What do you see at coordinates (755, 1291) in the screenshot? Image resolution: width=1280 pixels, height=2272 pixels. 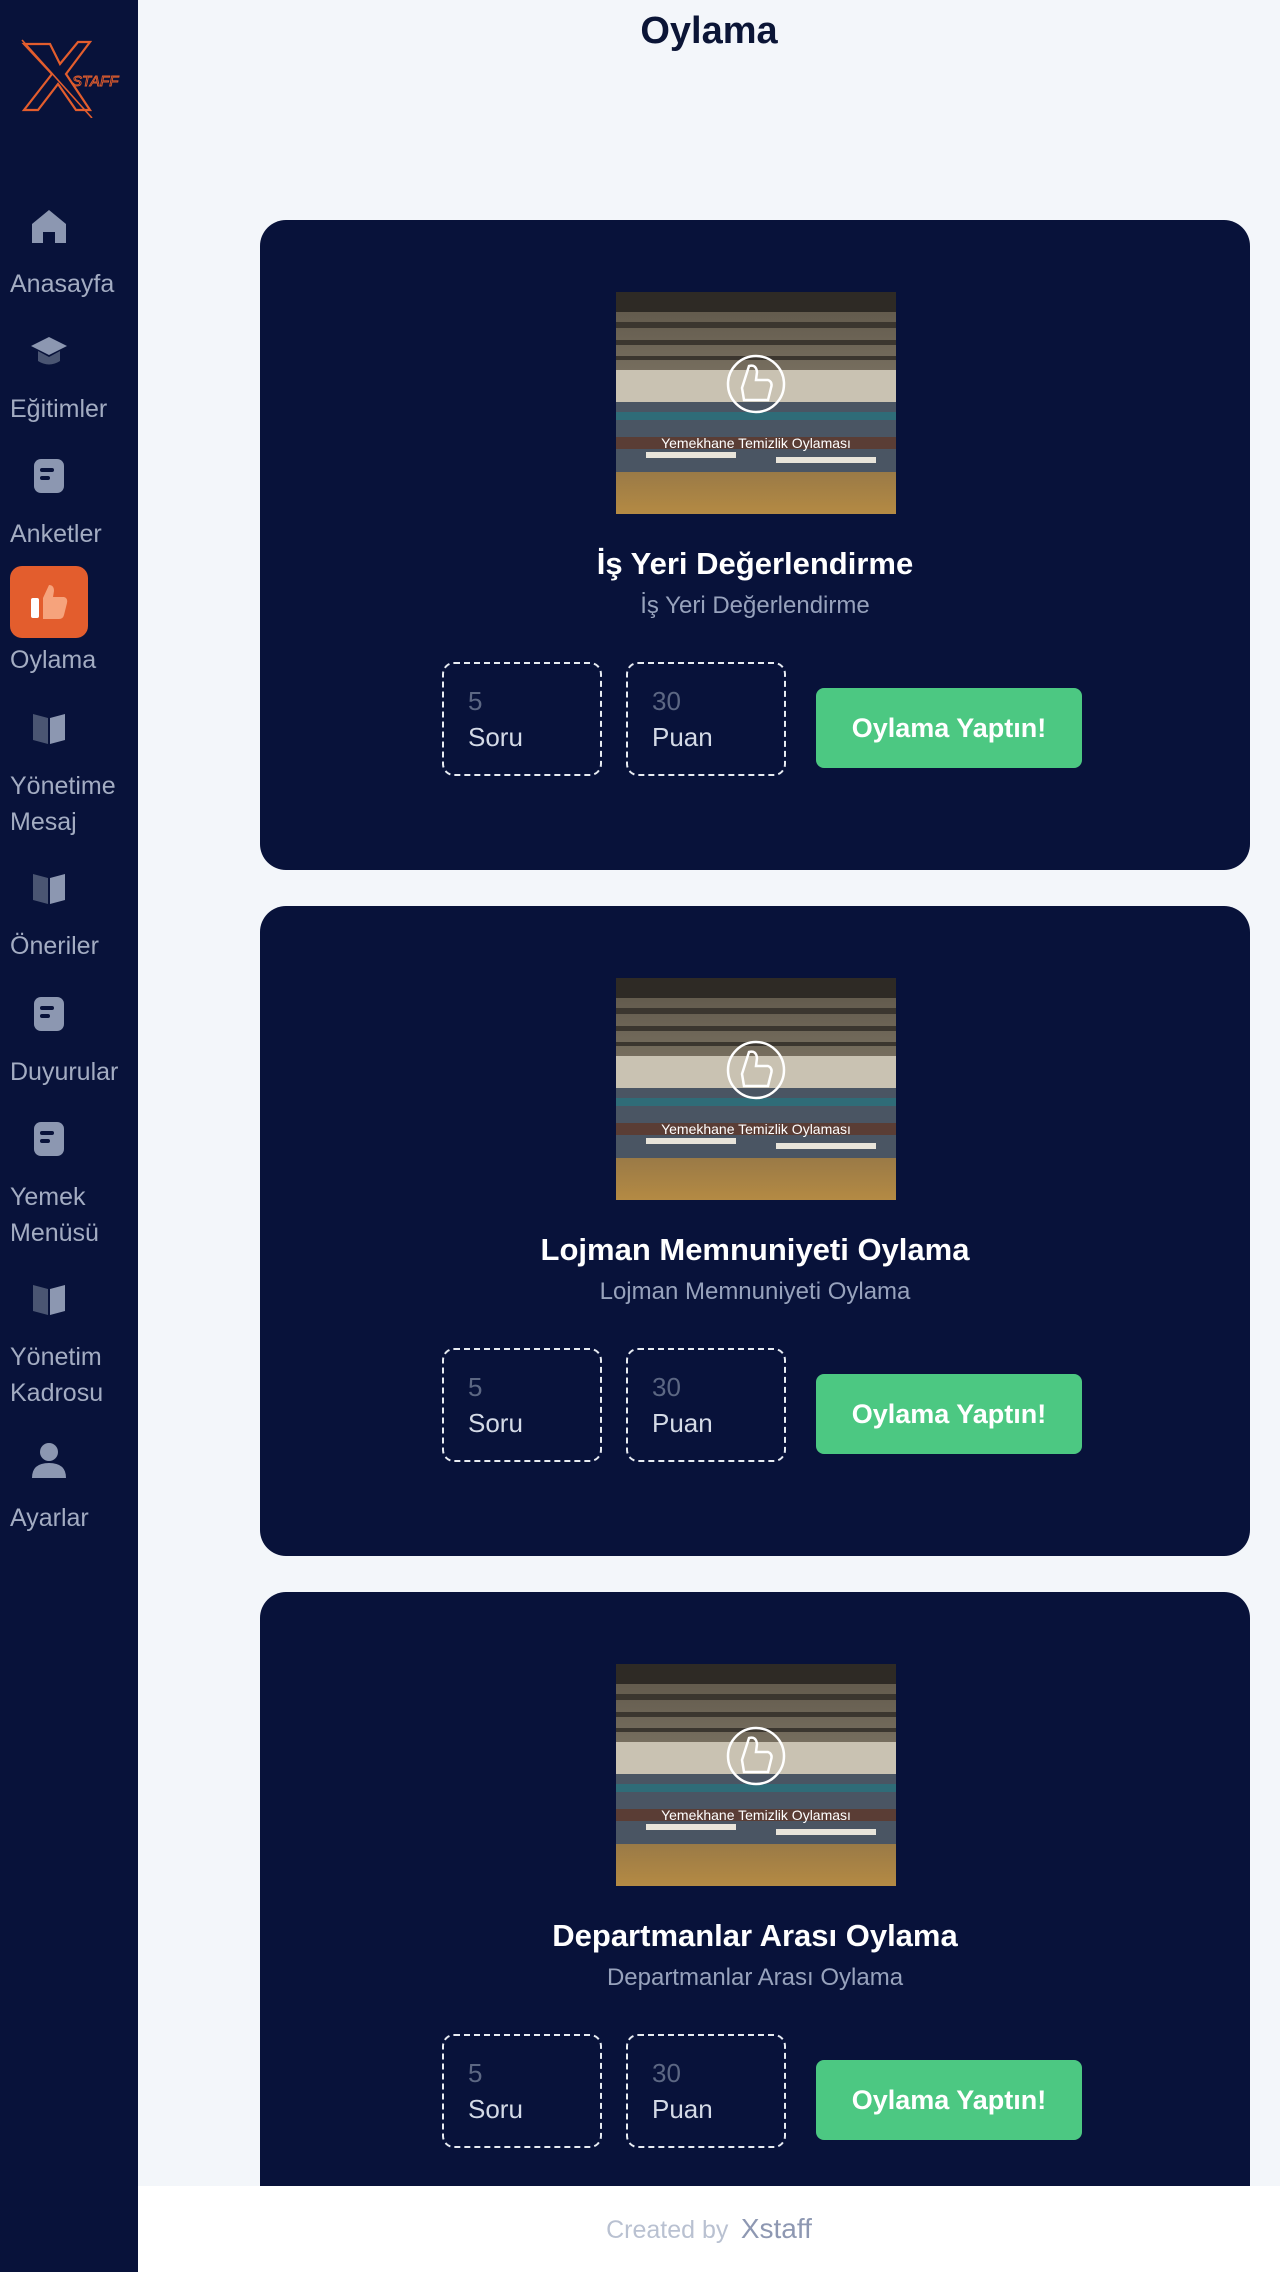 I see `poll-subtitle: Lojman Memnuniyeti Oylama` at bounding box center [755, 1291].